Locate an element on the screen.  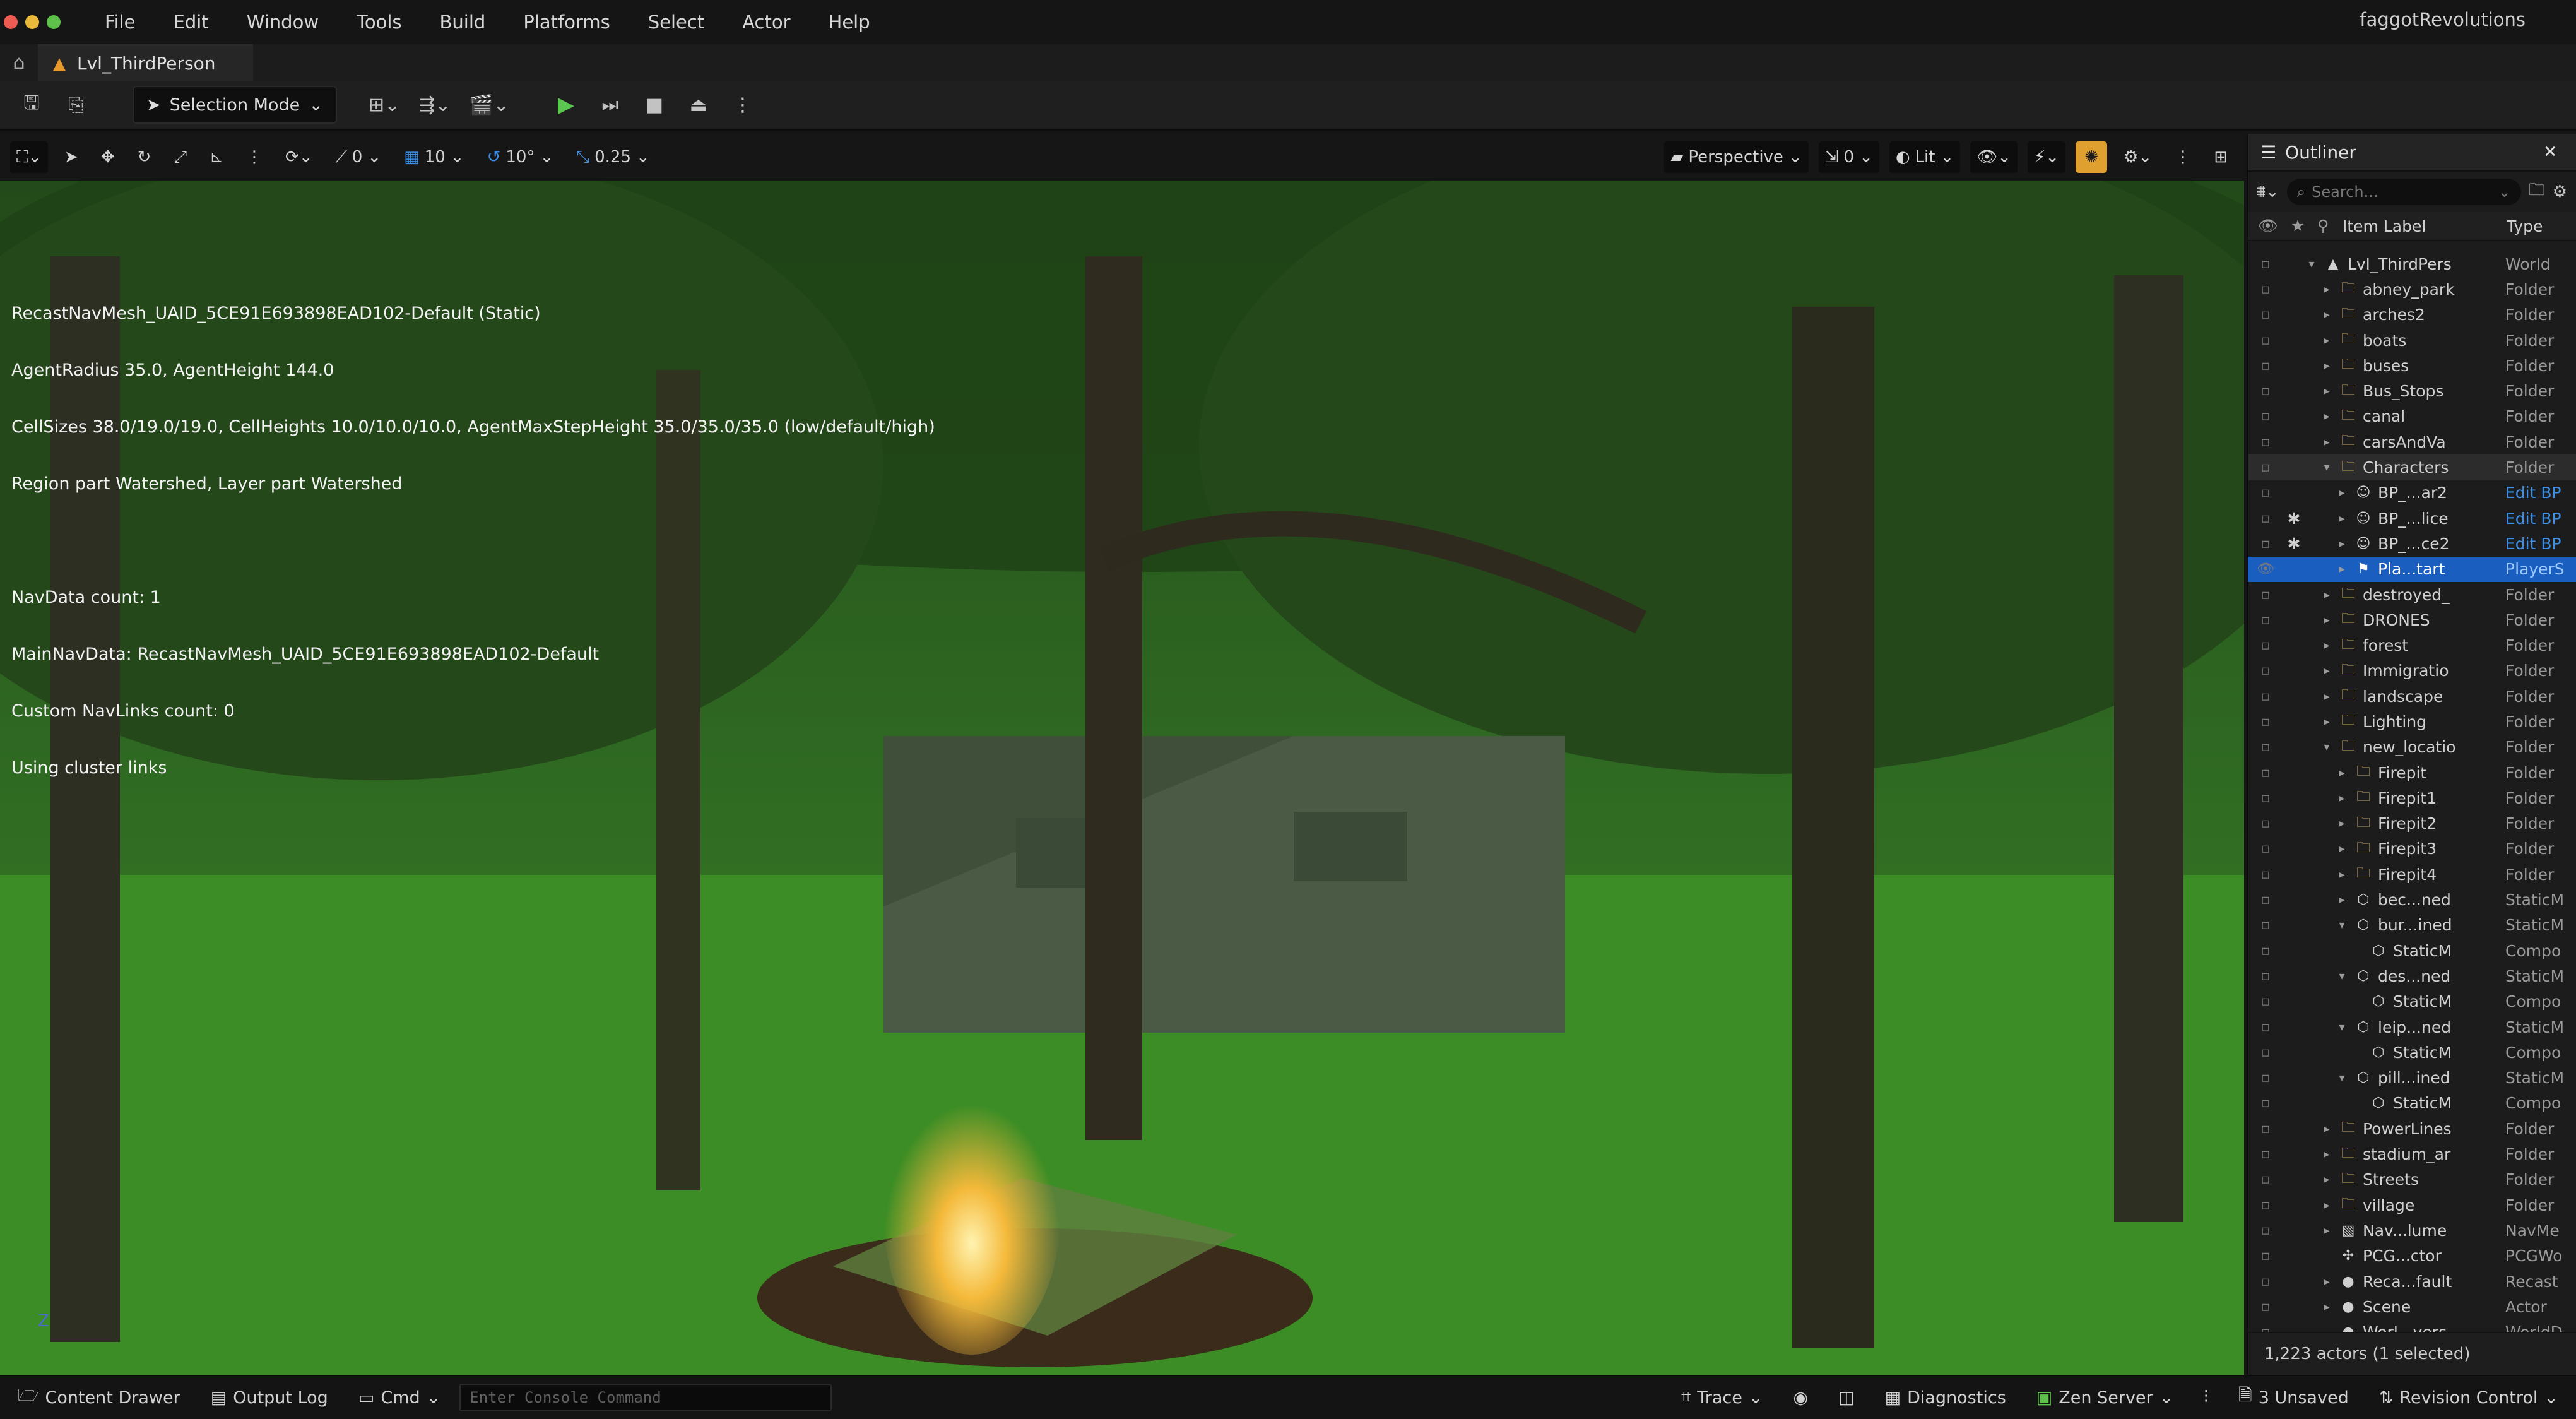
zen-server-dropdown: ▣ Zen Server ⌄ is located at coordinates (2105, 1398).